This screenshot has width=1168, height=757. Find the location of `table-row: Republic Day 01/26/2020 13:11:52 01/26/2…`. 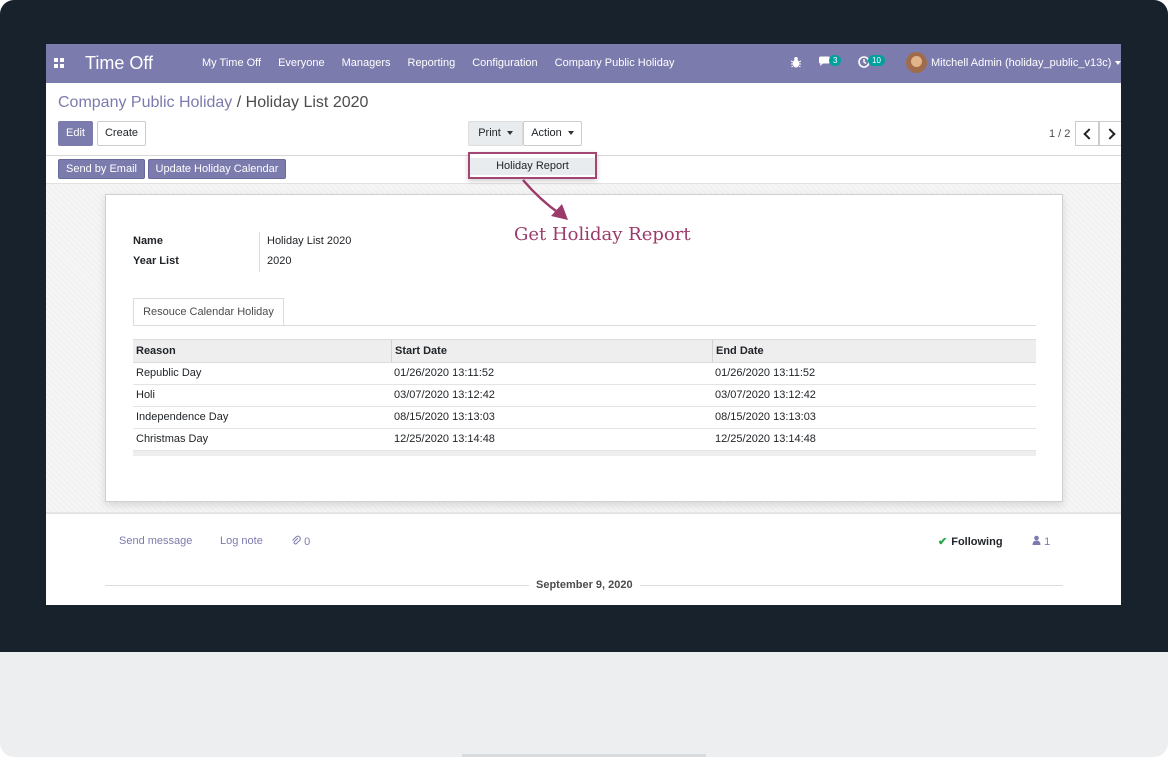

table-row: Republic Day 01/26/2020 13:11:52 01/26/2… is located at coordinates (584, 374).